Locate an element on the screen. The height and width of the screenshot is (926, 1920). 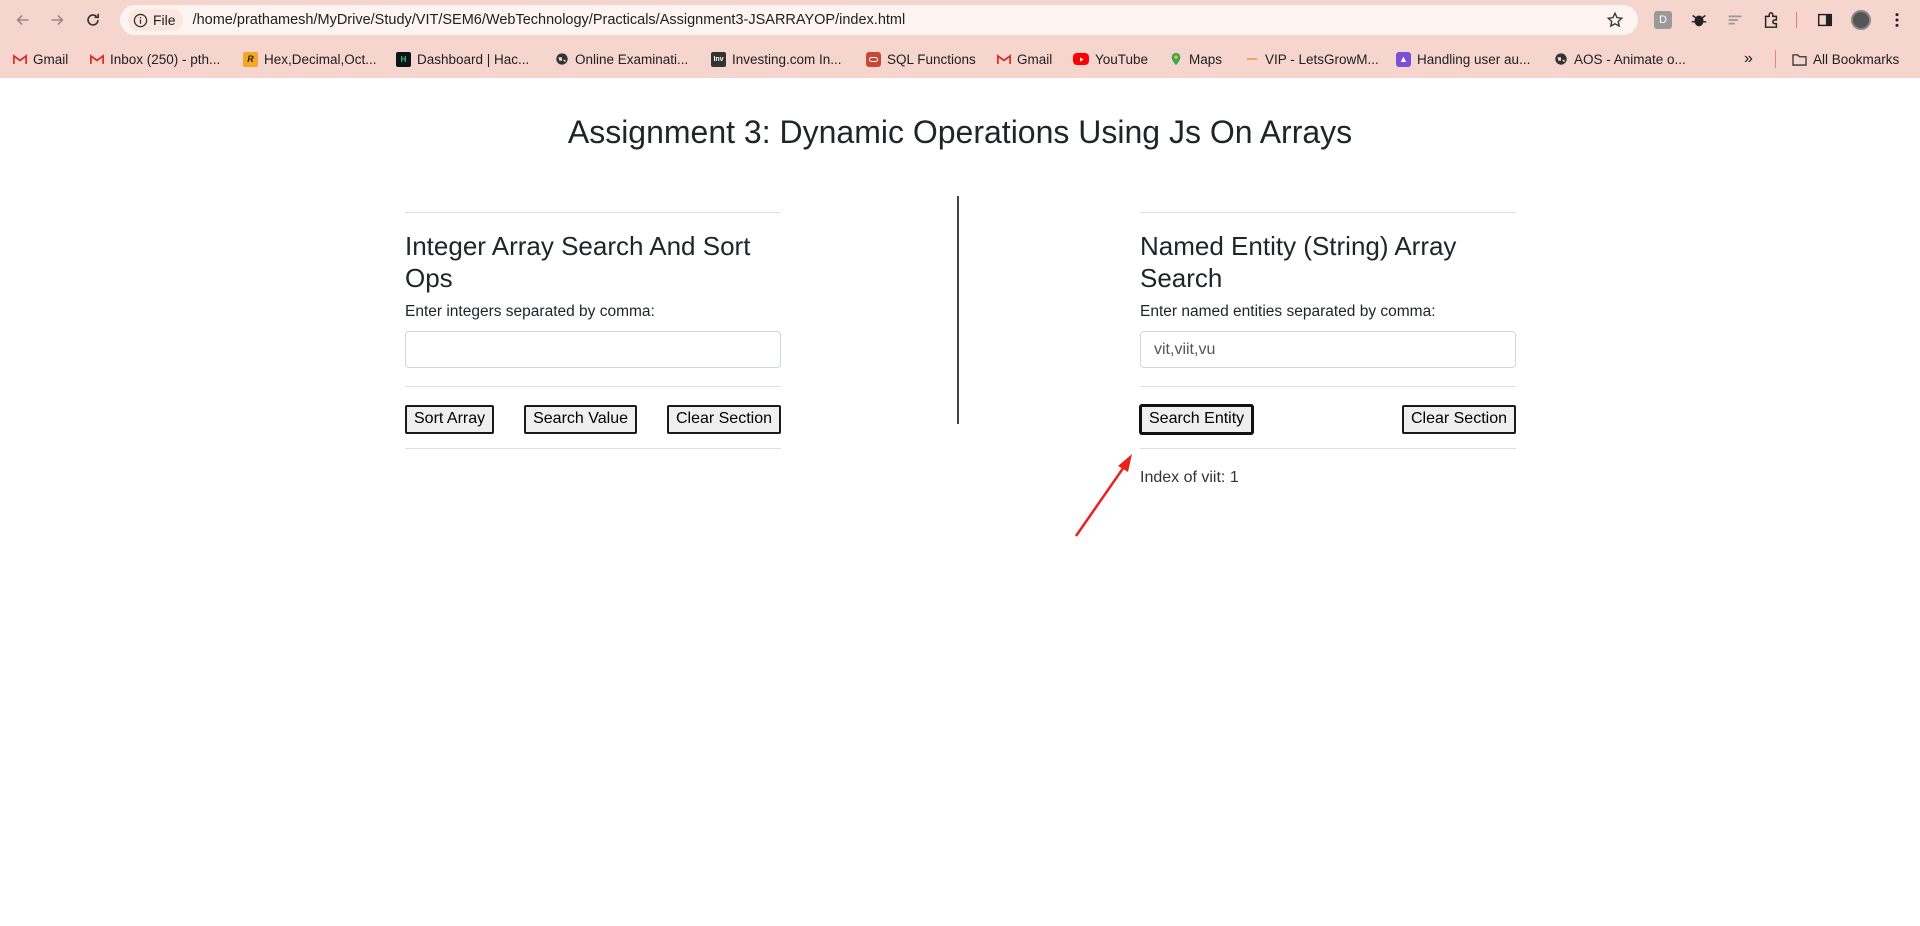
r-icon: R is located at coordinates (250, 59).